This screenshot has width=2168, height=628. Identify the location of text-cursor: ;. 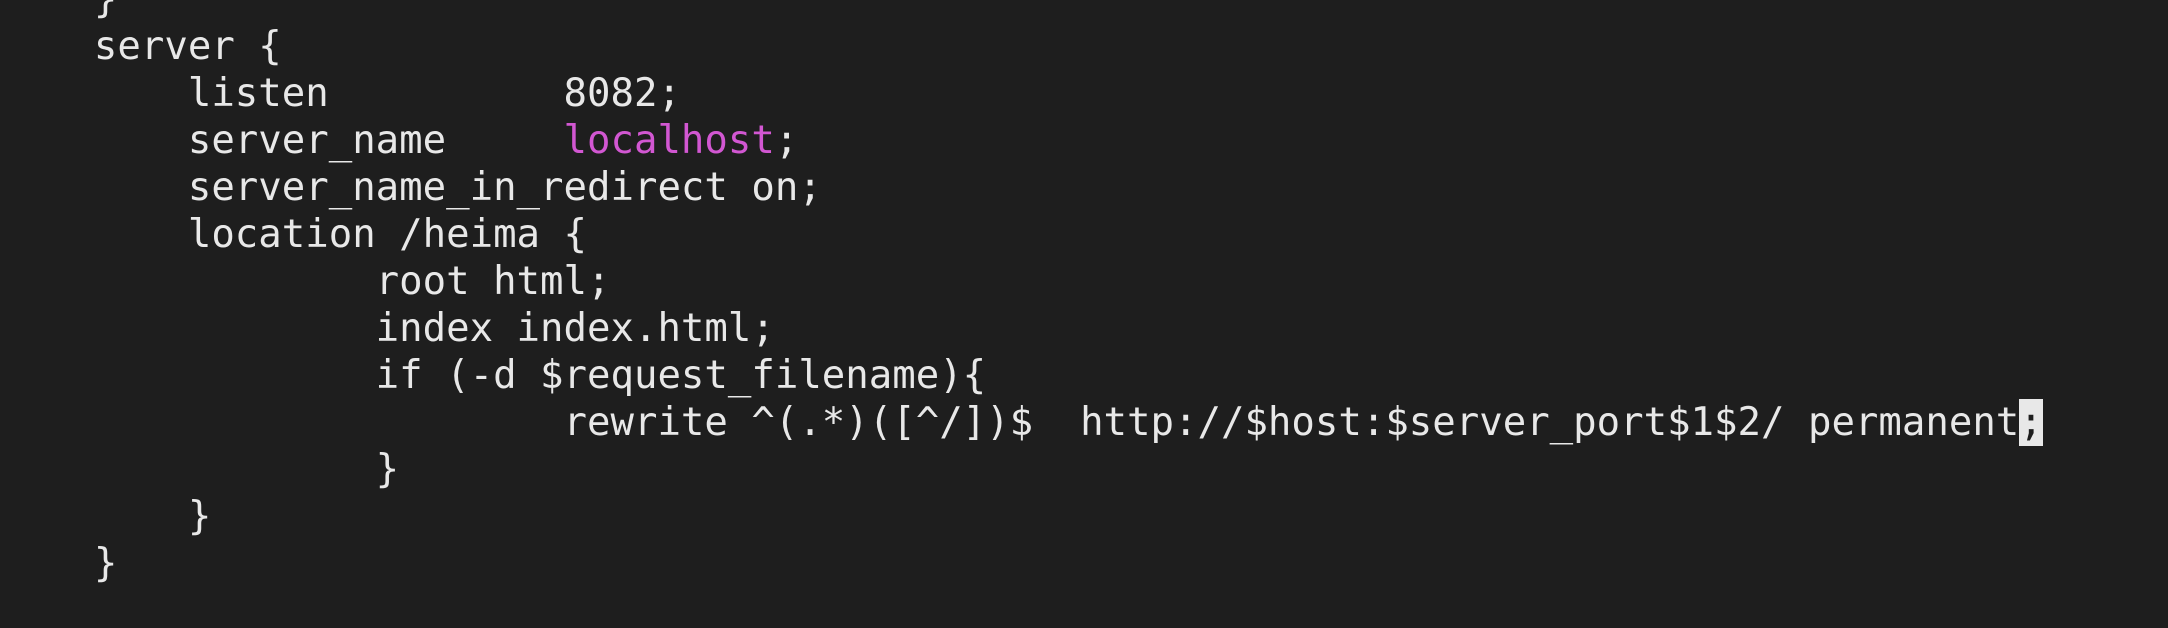
(2031, 422).